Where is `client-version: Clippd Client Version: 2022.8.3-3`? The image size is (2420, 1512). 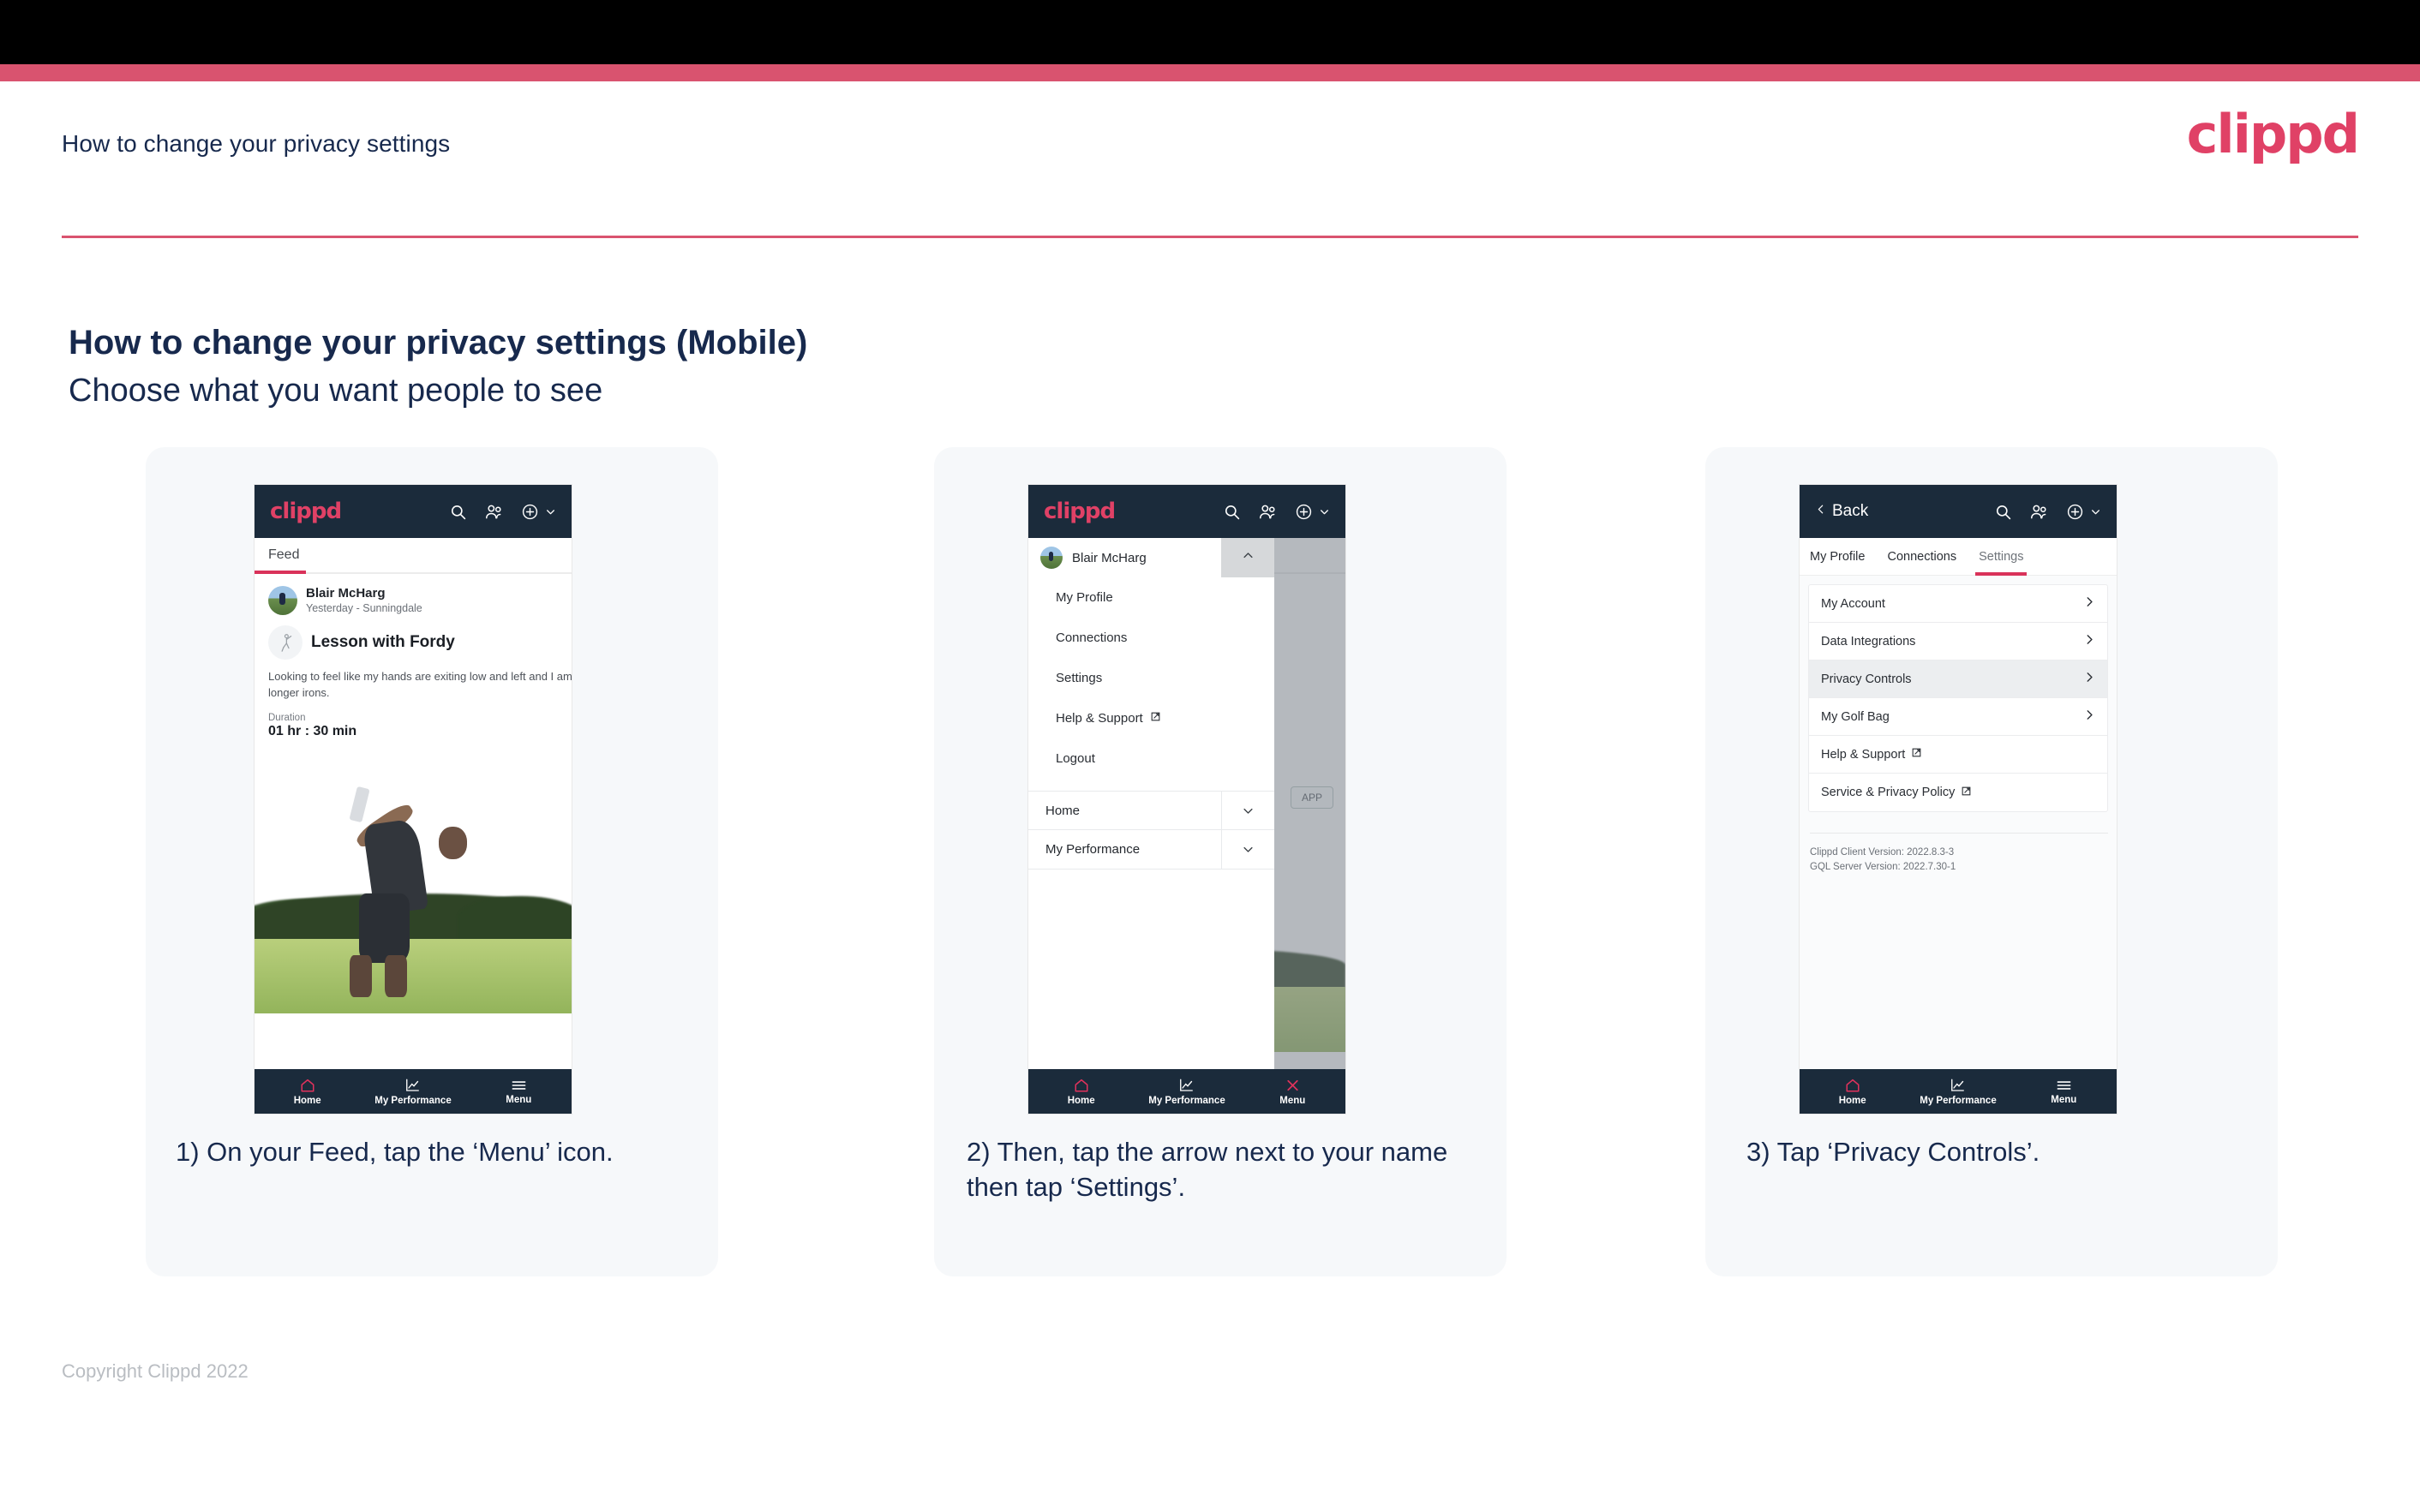 client-version: Clippd Client Version: 2022.8.3-3 is located at coordinates (1882, 853).